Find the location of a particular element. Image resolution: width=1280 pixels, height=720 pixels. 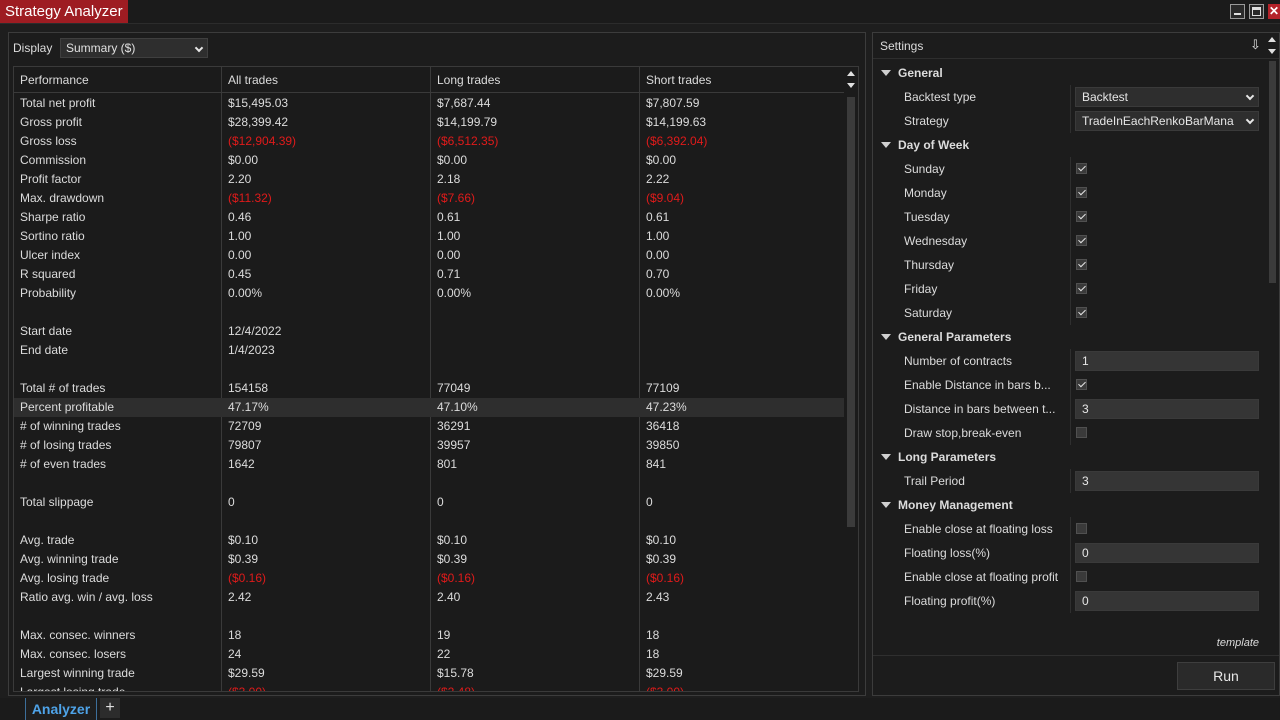

long-trades-value: ($0.16) is located at coordinates (456, 578).